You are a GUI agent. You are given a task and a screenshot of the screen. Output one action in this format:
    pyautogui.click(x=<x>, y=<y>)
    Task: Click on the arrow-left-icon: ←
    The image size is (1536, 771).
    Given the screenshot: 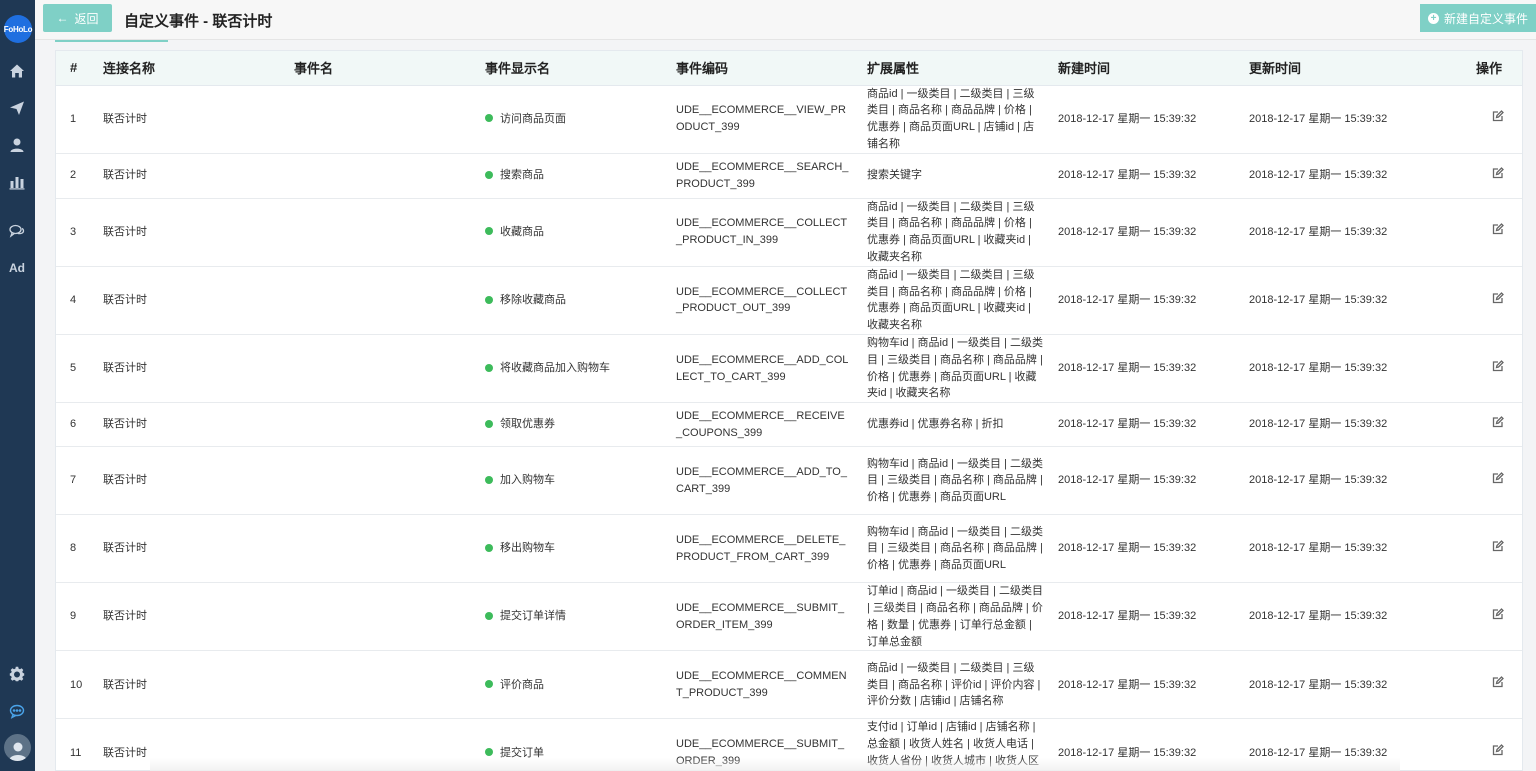 What is the action you would take?
    pyautogui.click(x=62, y=18)
    